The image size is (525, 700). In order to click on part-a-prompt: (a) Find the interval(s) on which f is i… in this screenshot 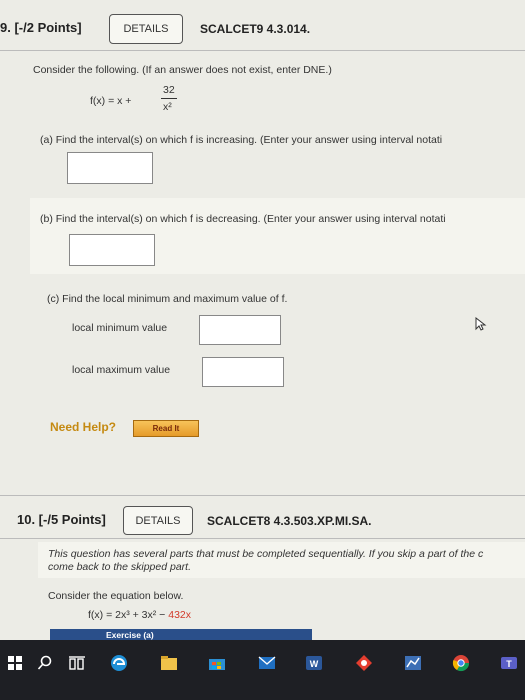, I will do `click(241, 140)`.